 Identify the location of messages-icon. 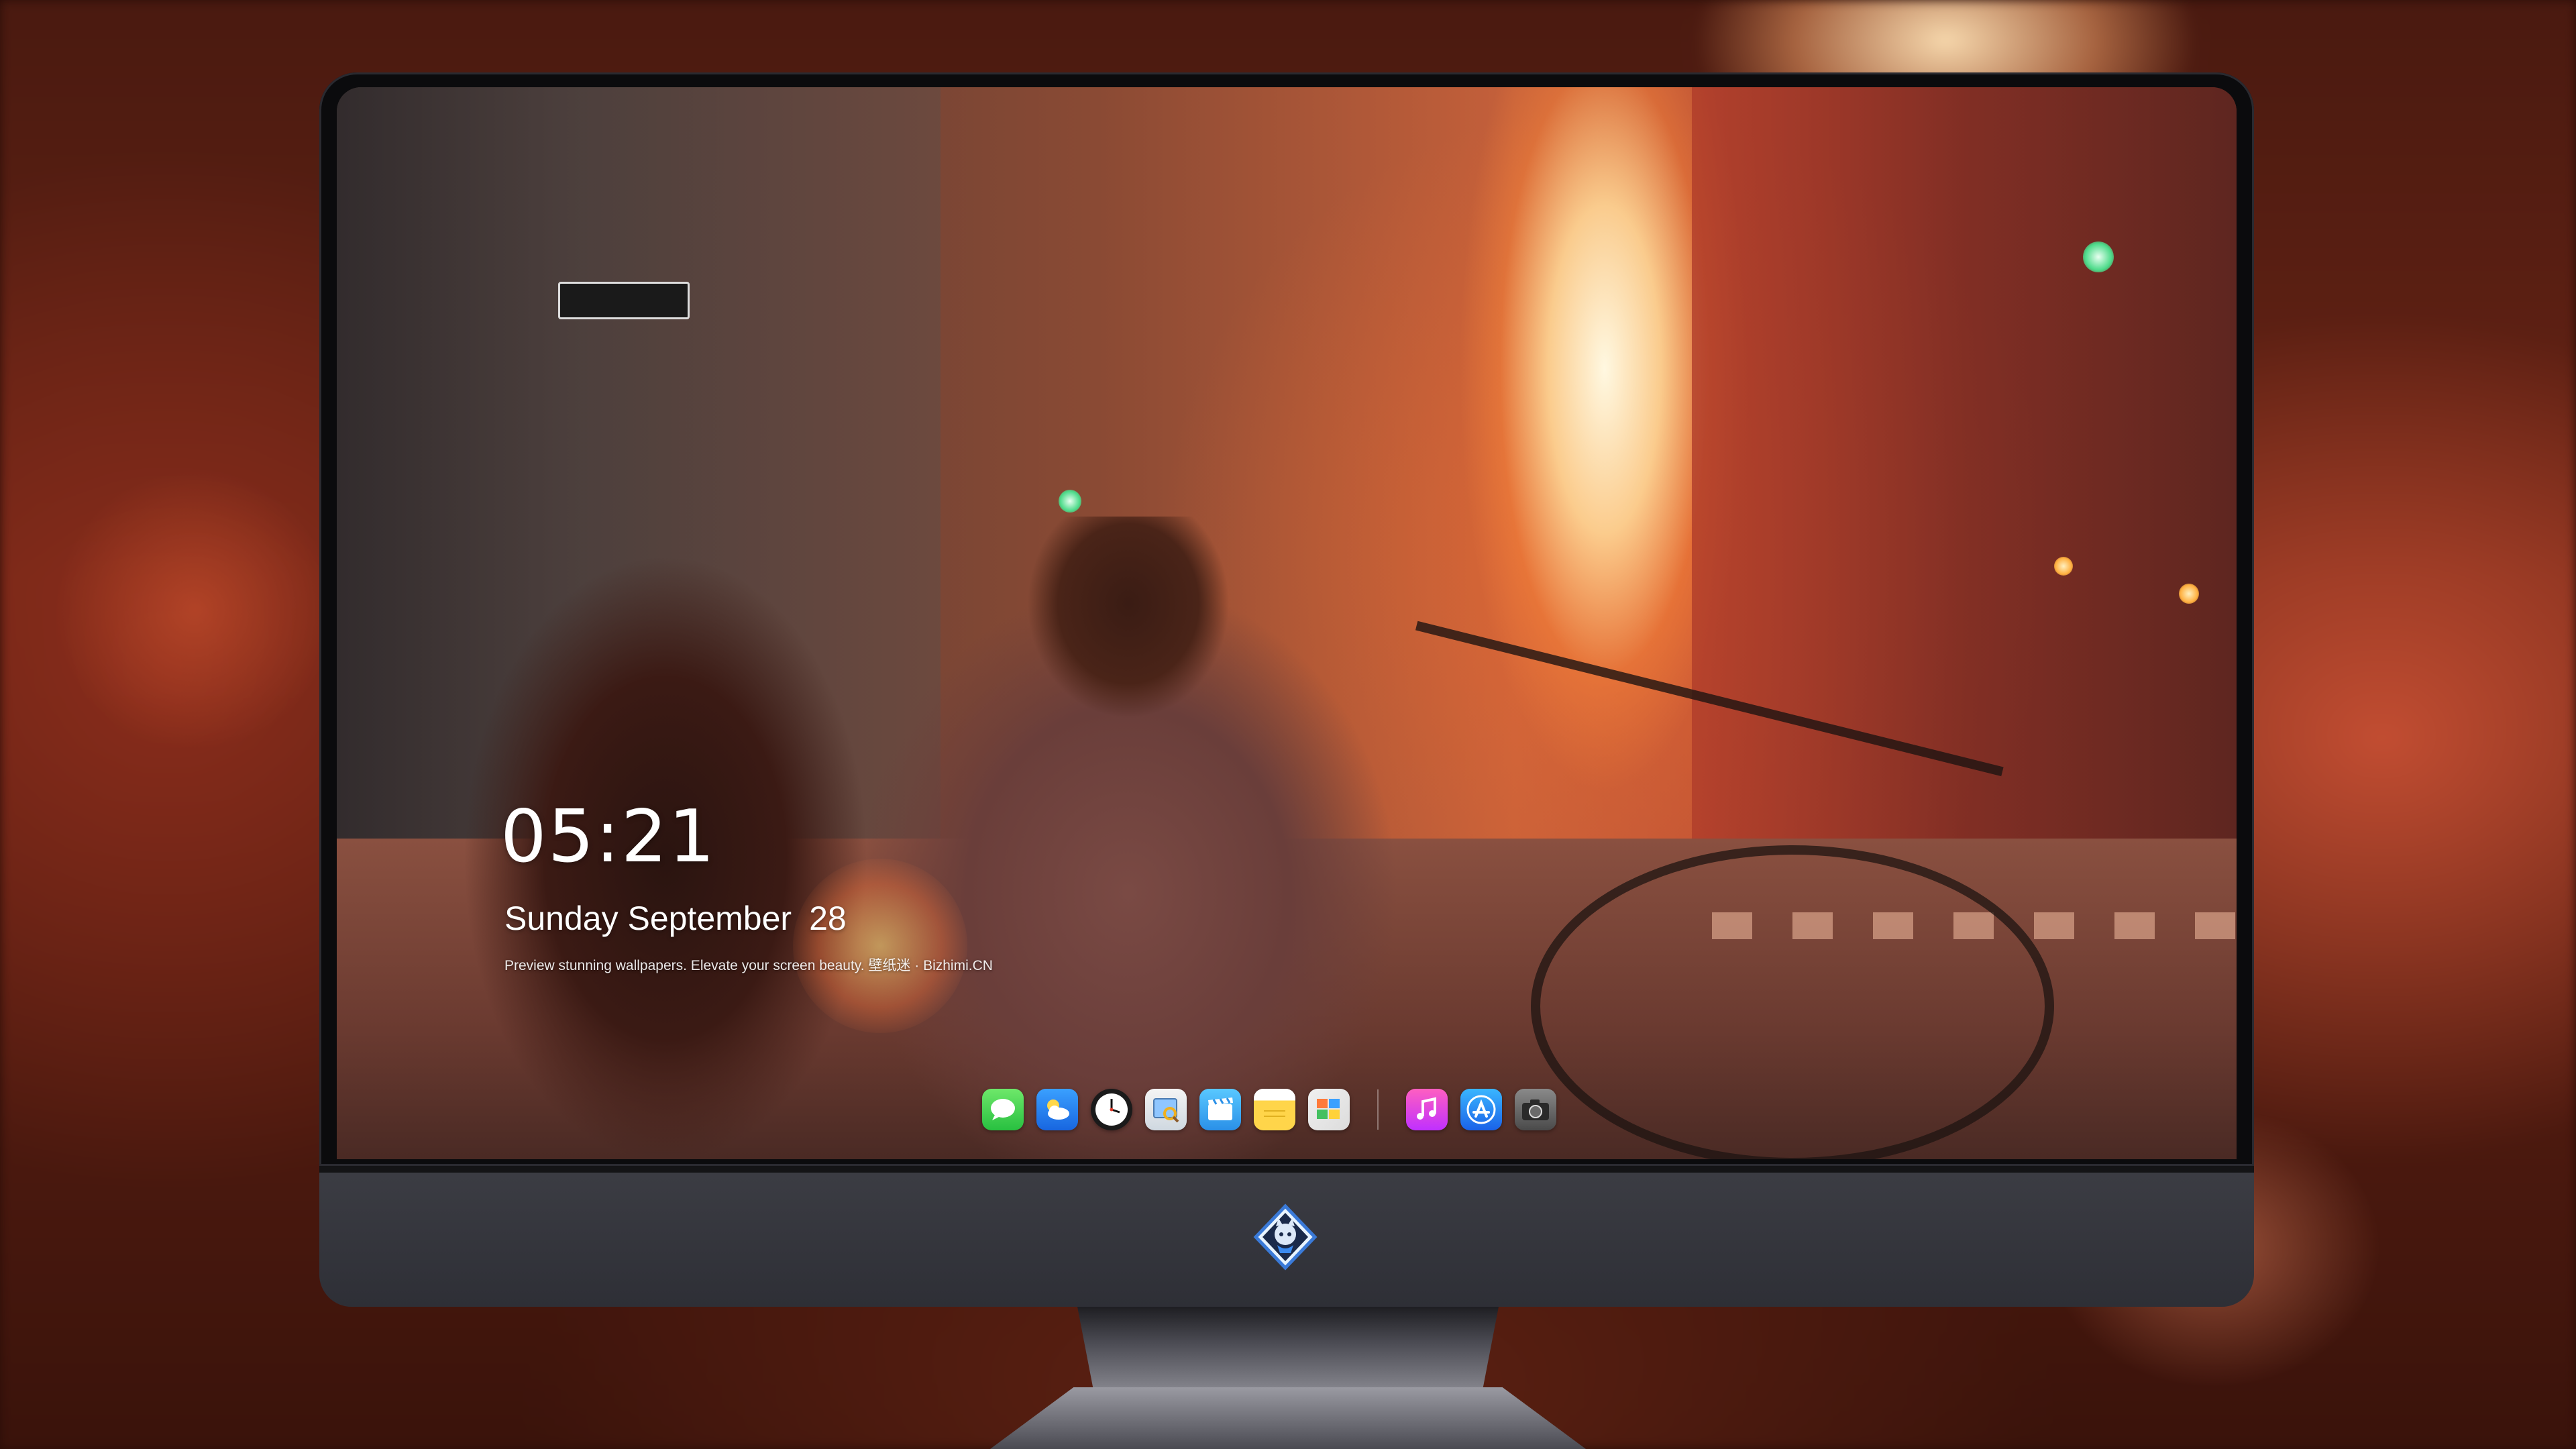
(1003, 1109).